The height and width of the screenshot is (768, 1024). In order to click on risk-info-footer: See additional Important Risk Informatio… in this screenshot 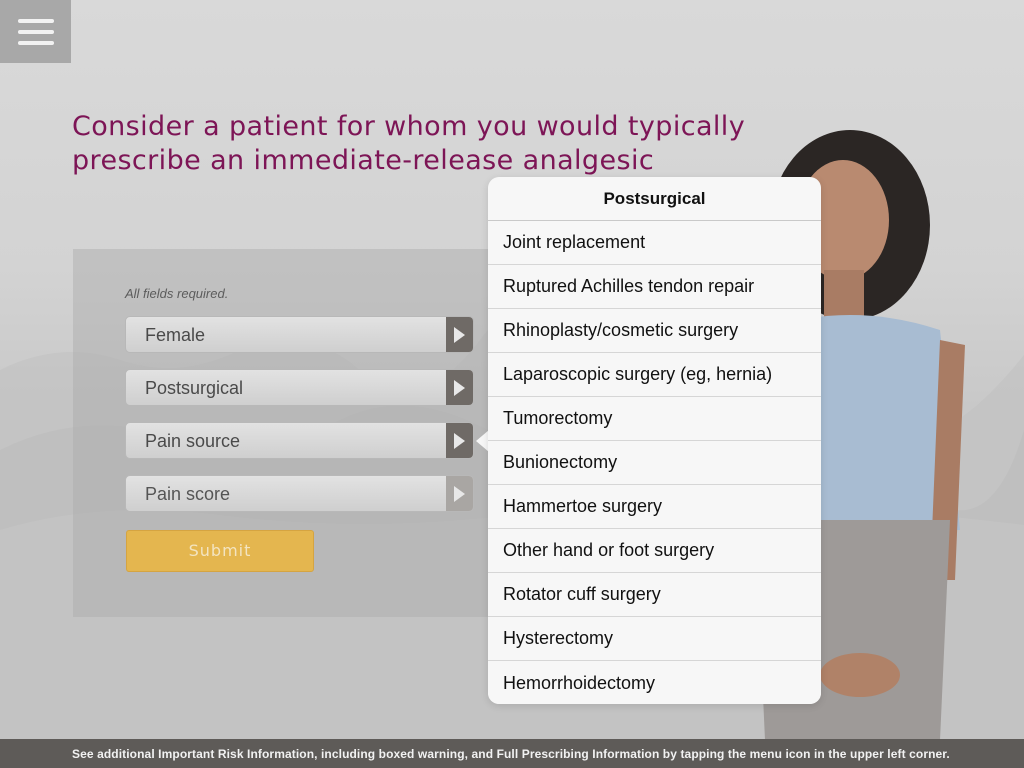, I will do `click(512, 753)`.